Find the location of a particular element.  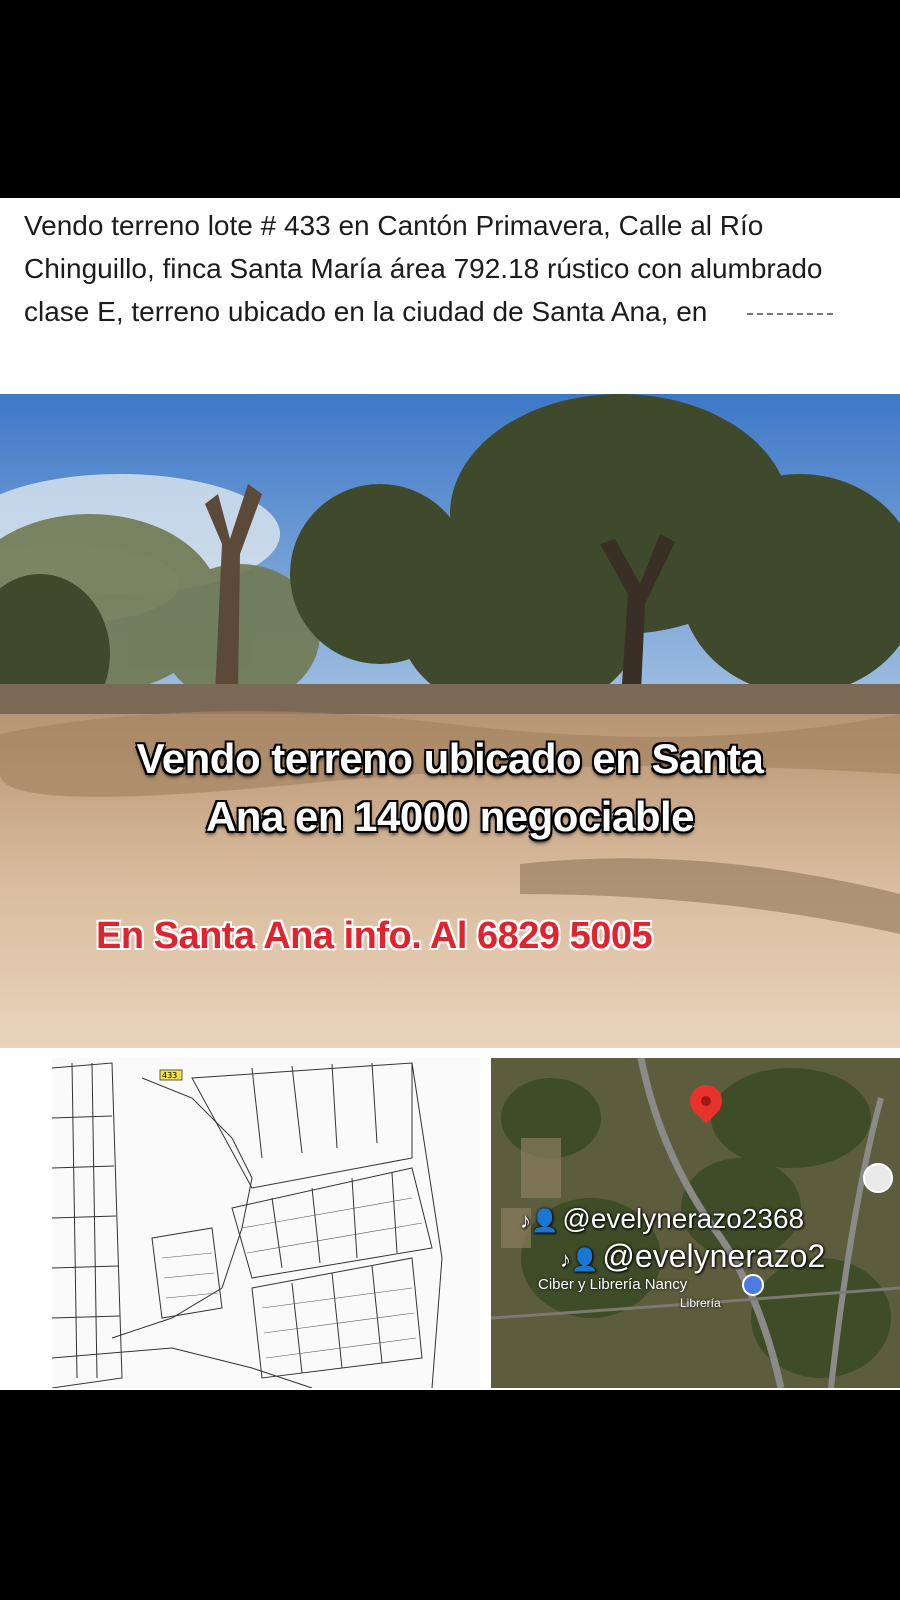

place-marker-icon is located at coordinates (753, 1285).